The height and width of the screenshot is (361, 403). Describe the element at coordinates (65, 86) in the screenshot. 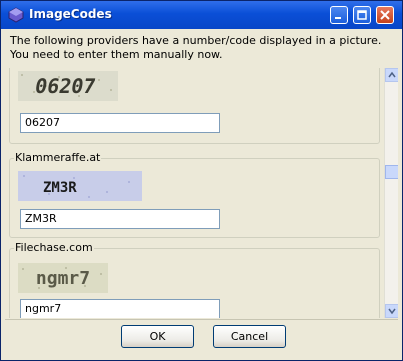

I see `svg-text: 06207` at that location.